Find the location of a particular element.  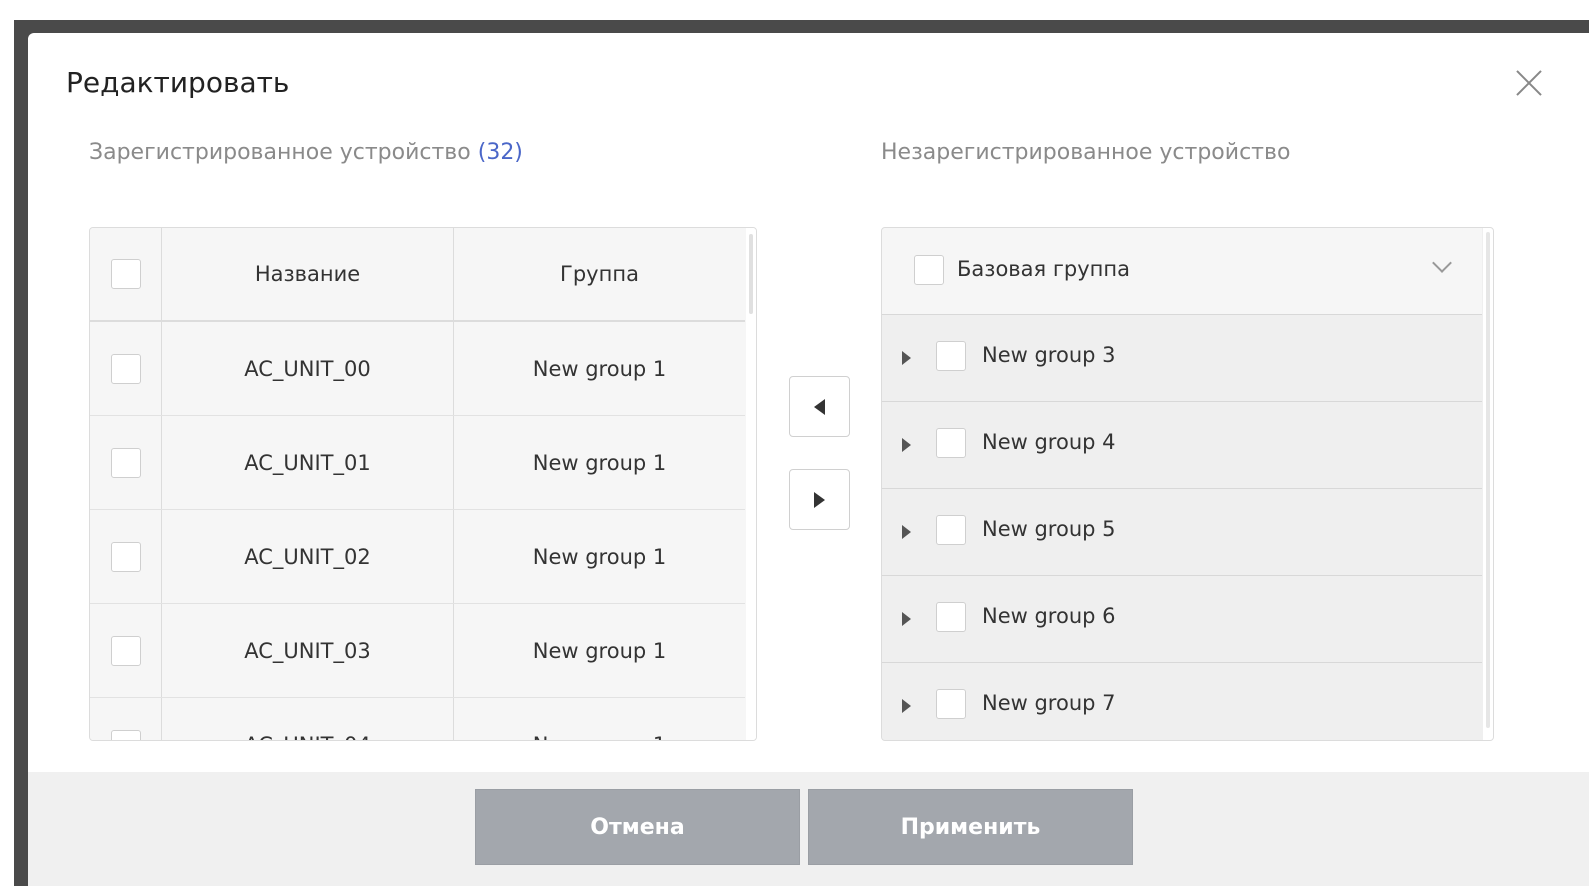

group-label: New group 7 is located at coordinates (1049, 703).